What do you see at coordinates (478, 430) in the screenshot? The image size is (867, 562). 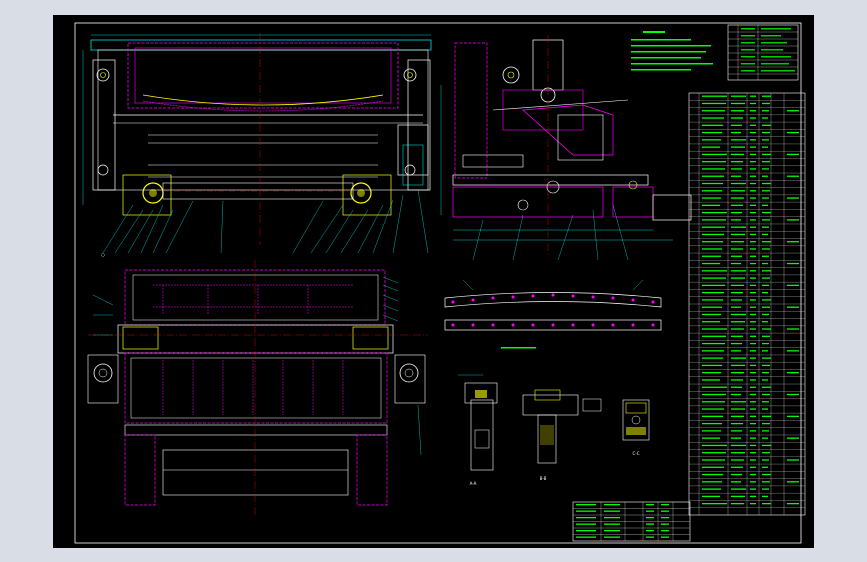 I see `section-detail-a: A-A` at bounding box center [478, 430].